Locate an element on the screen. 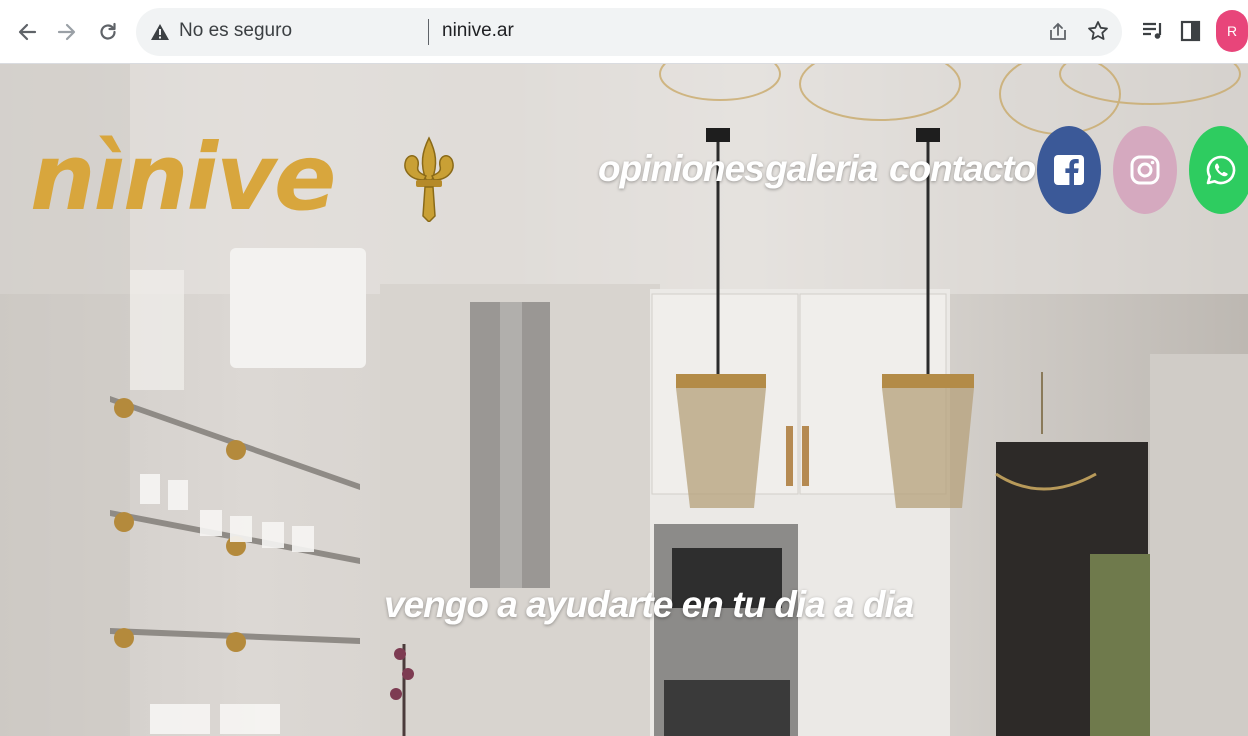  omnibox-divider is located at coordinates (428, 32).